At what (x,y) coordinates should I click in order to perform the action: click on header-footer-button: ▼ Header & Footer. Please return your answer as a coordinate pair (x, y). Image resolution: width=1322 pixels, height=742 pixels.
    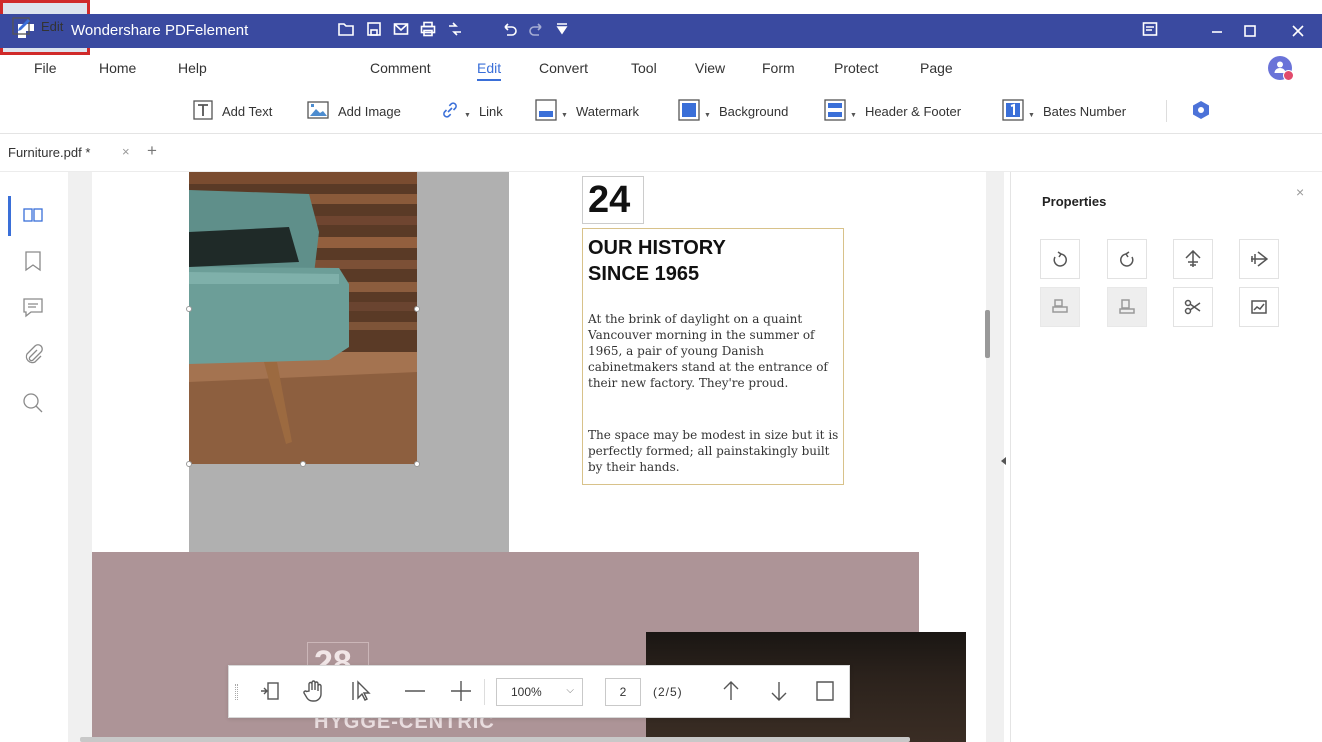
    Looking at the image, I should click on (892, 111).